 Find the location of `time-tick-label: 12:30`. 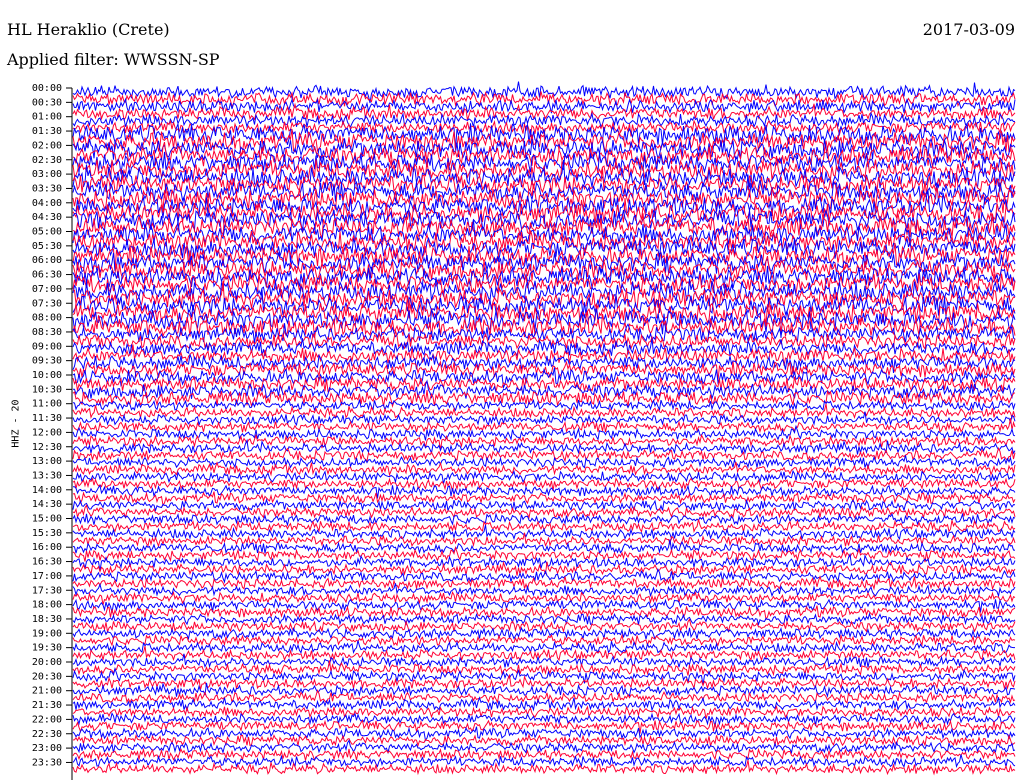

time-tick-label: 12:30 is located at coordinates (47, 447).